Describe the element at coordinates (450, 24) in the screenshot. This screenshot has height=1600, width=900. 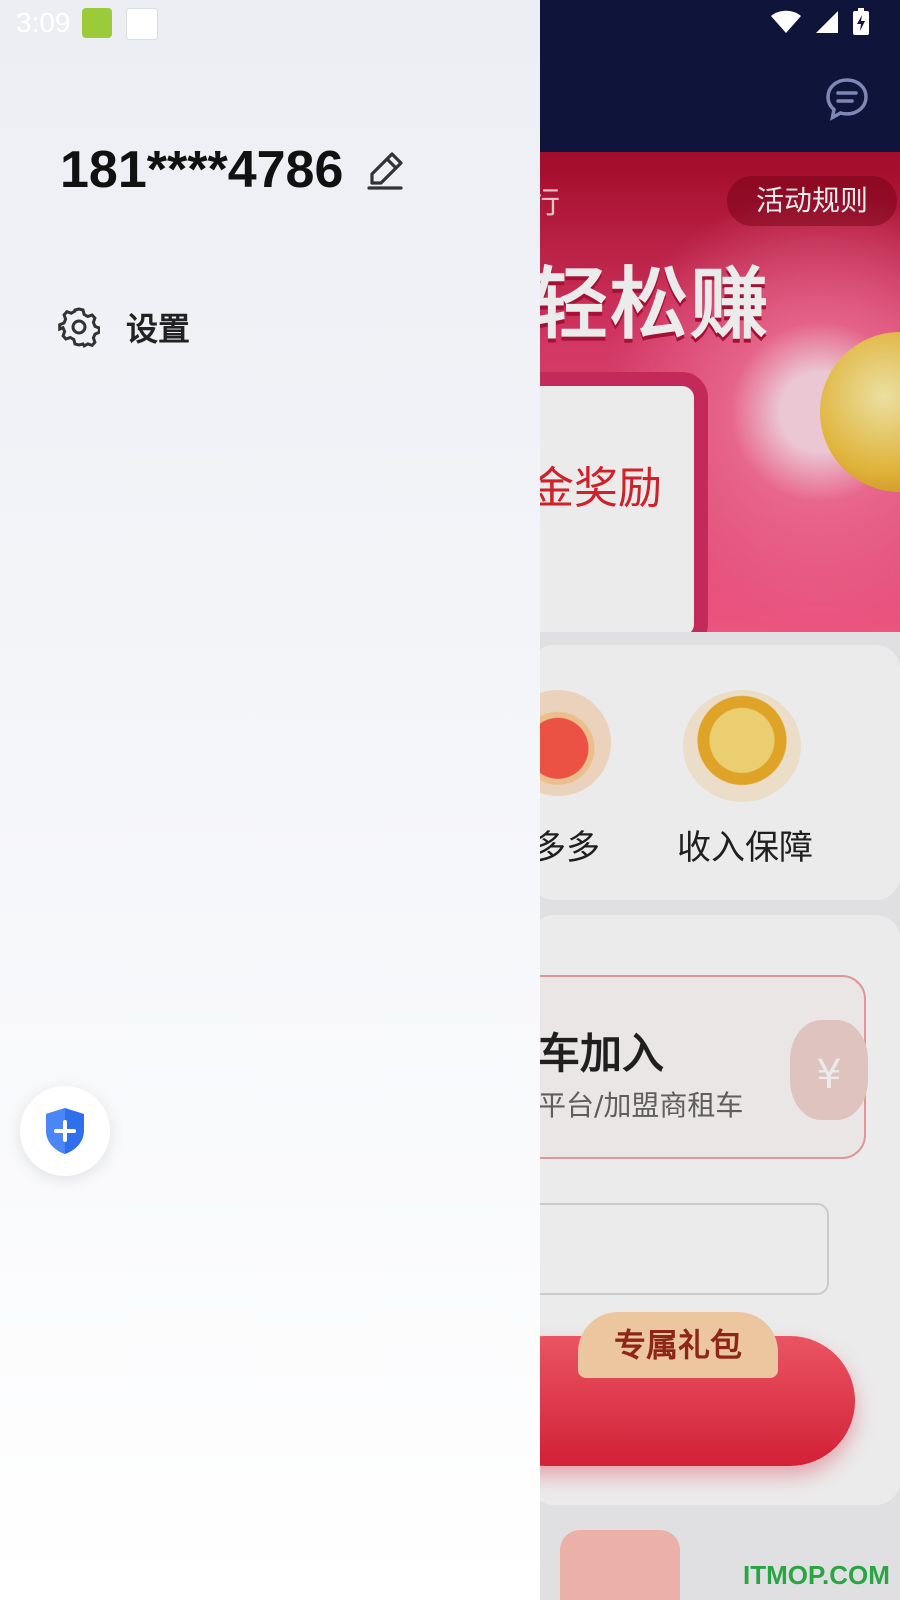
I see `status-bar: 3:09` at that location.